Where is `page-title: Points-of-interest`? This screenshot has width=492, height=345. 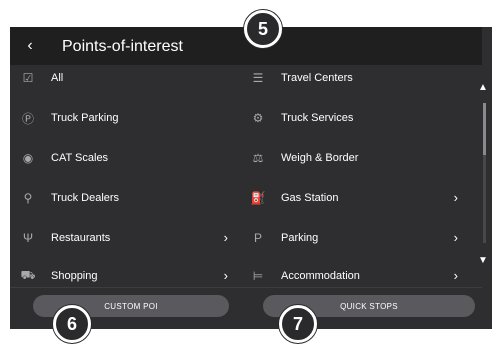 page-title: Points-of-interest is located at coordinates (122, 46).